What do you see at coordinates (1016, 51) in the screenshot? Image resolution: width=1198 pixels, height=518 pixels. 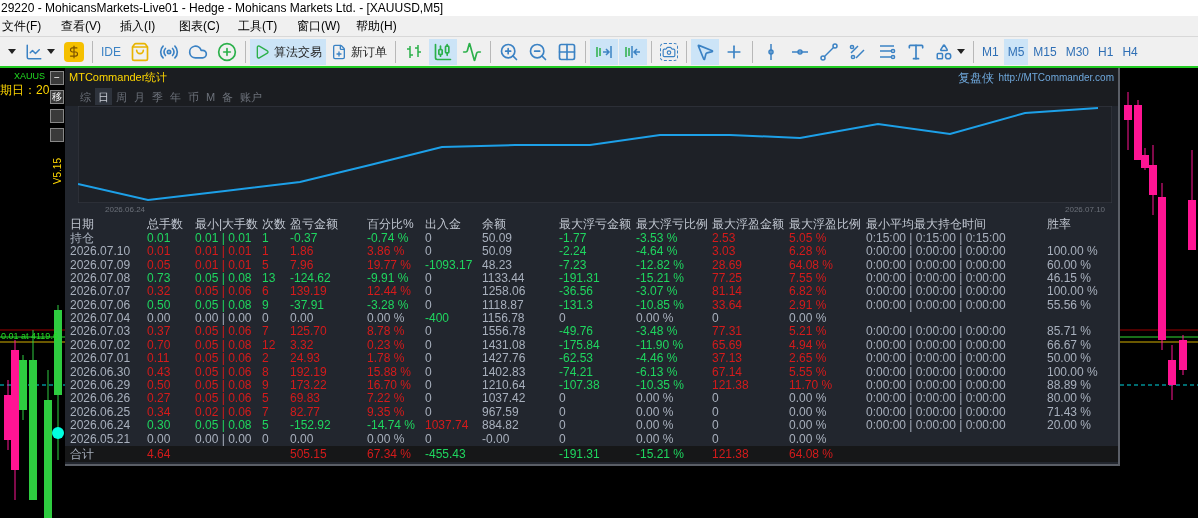 I see `timeframe-button: M5` at bounding box center [1016, 51].